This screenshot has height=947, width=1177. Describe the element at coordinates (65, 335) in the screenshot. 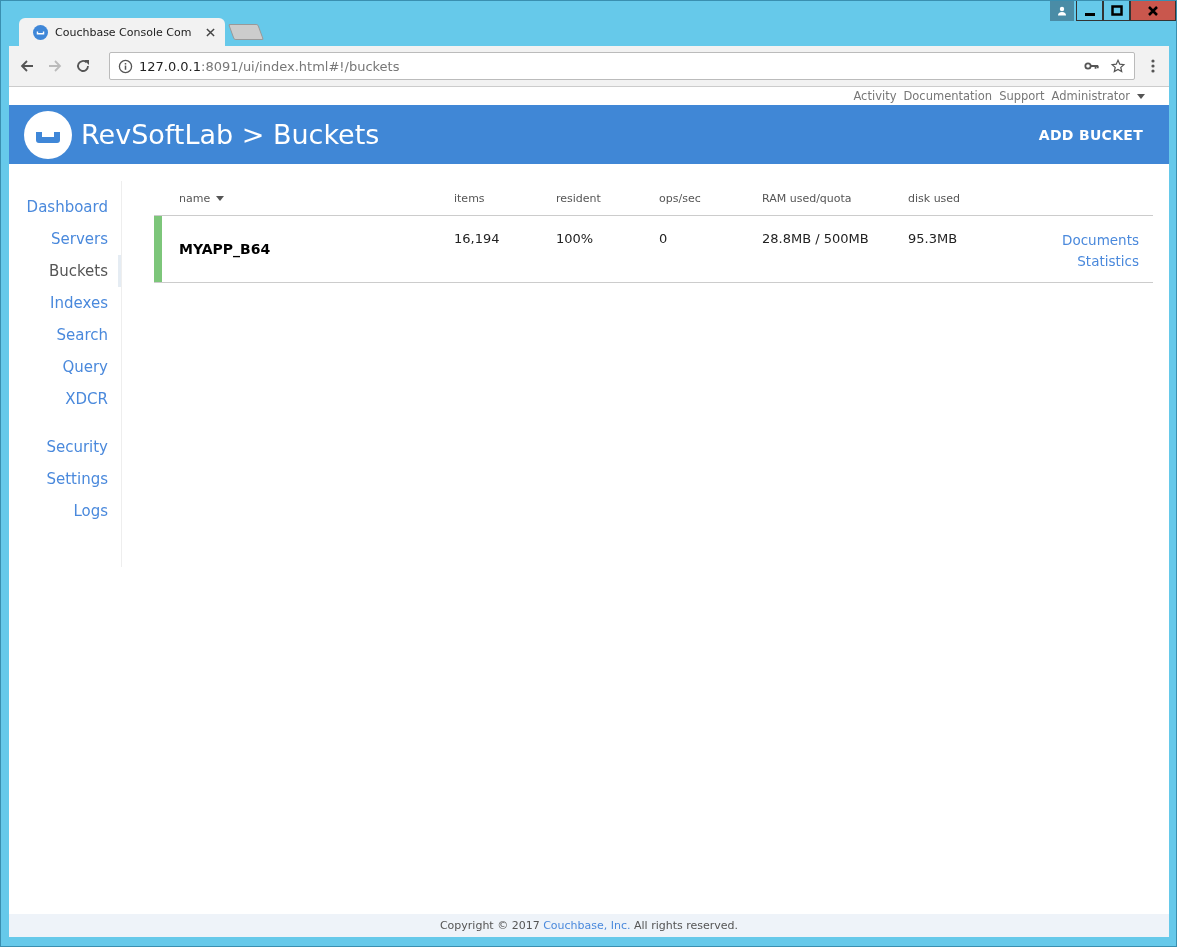

I see `sidebar-item: Search` at that location.